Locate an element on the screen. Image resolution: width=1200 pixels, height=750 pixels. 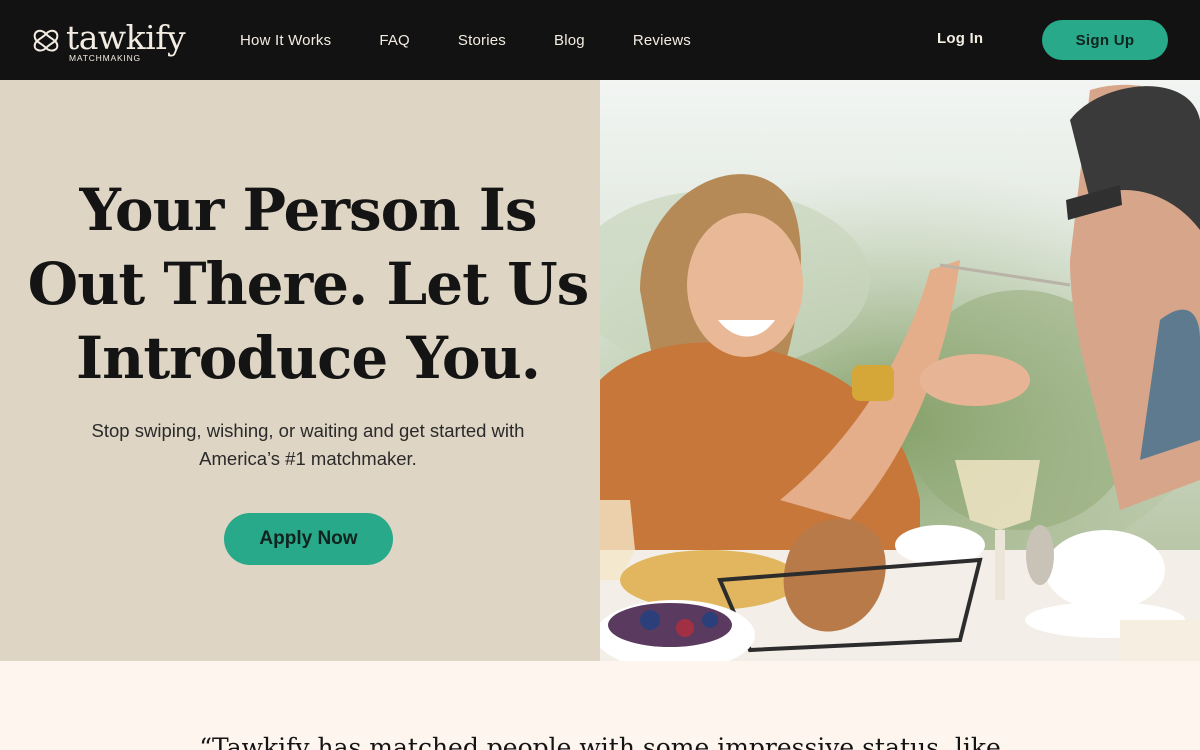
nav-link-reviews: Reviews is located at coordinates (662, 40).